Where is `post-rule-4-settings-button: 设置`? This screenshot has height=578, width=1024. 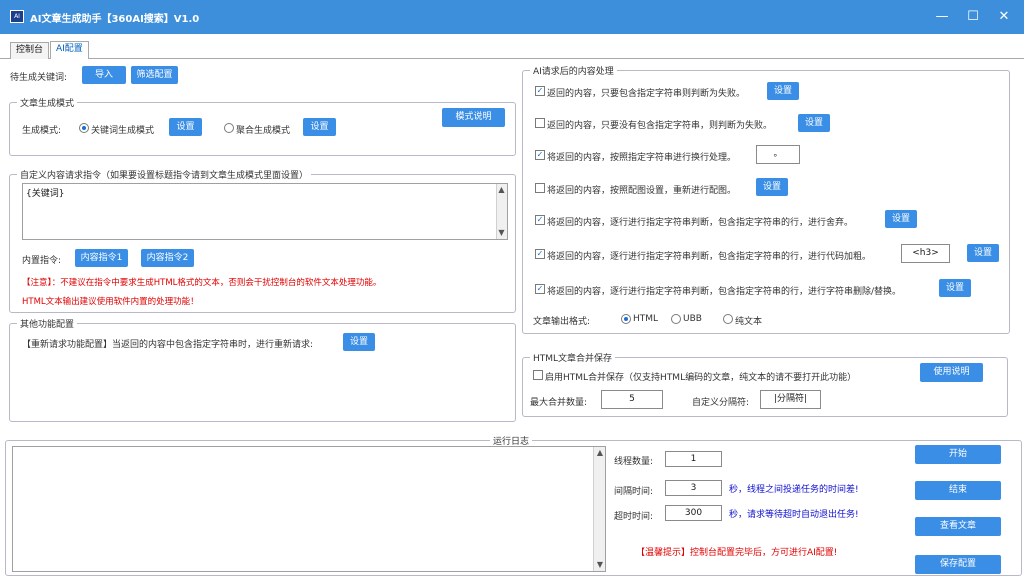 post-rule-4-settings-button: 设置 is located at coordinates (772, 187).